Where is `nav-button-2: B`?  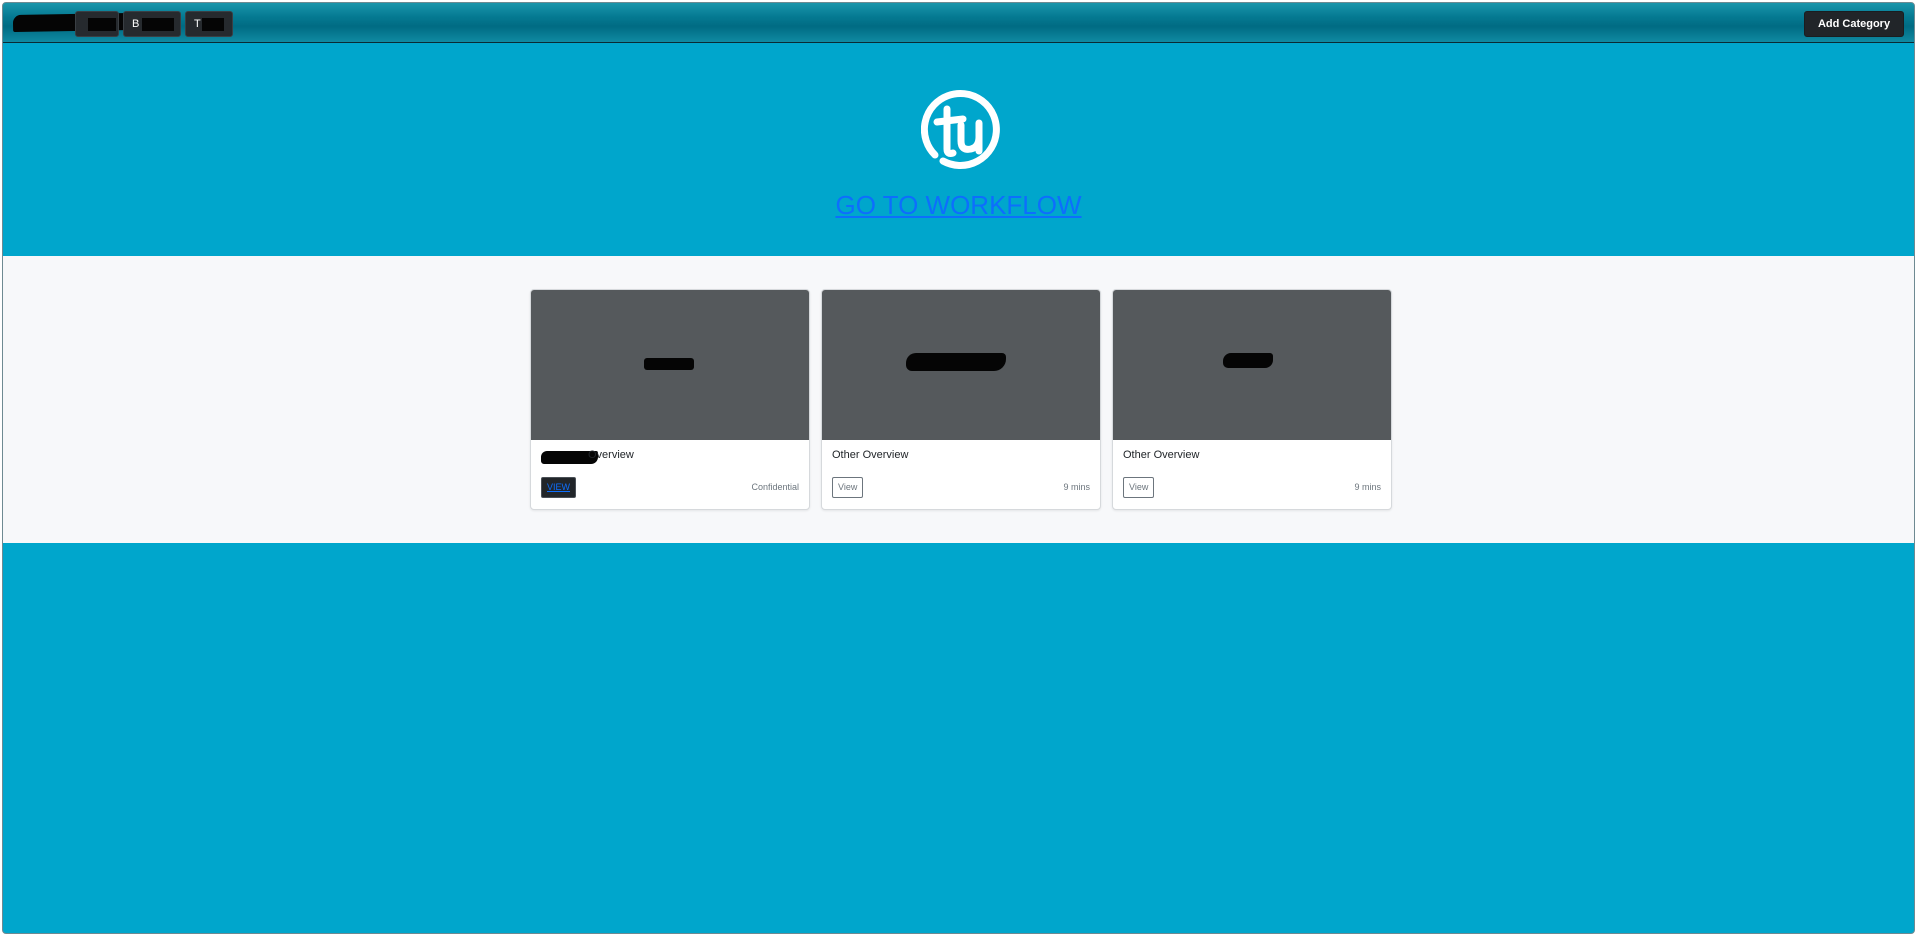 nav-button-2: B is located at coordinates (152, 24).